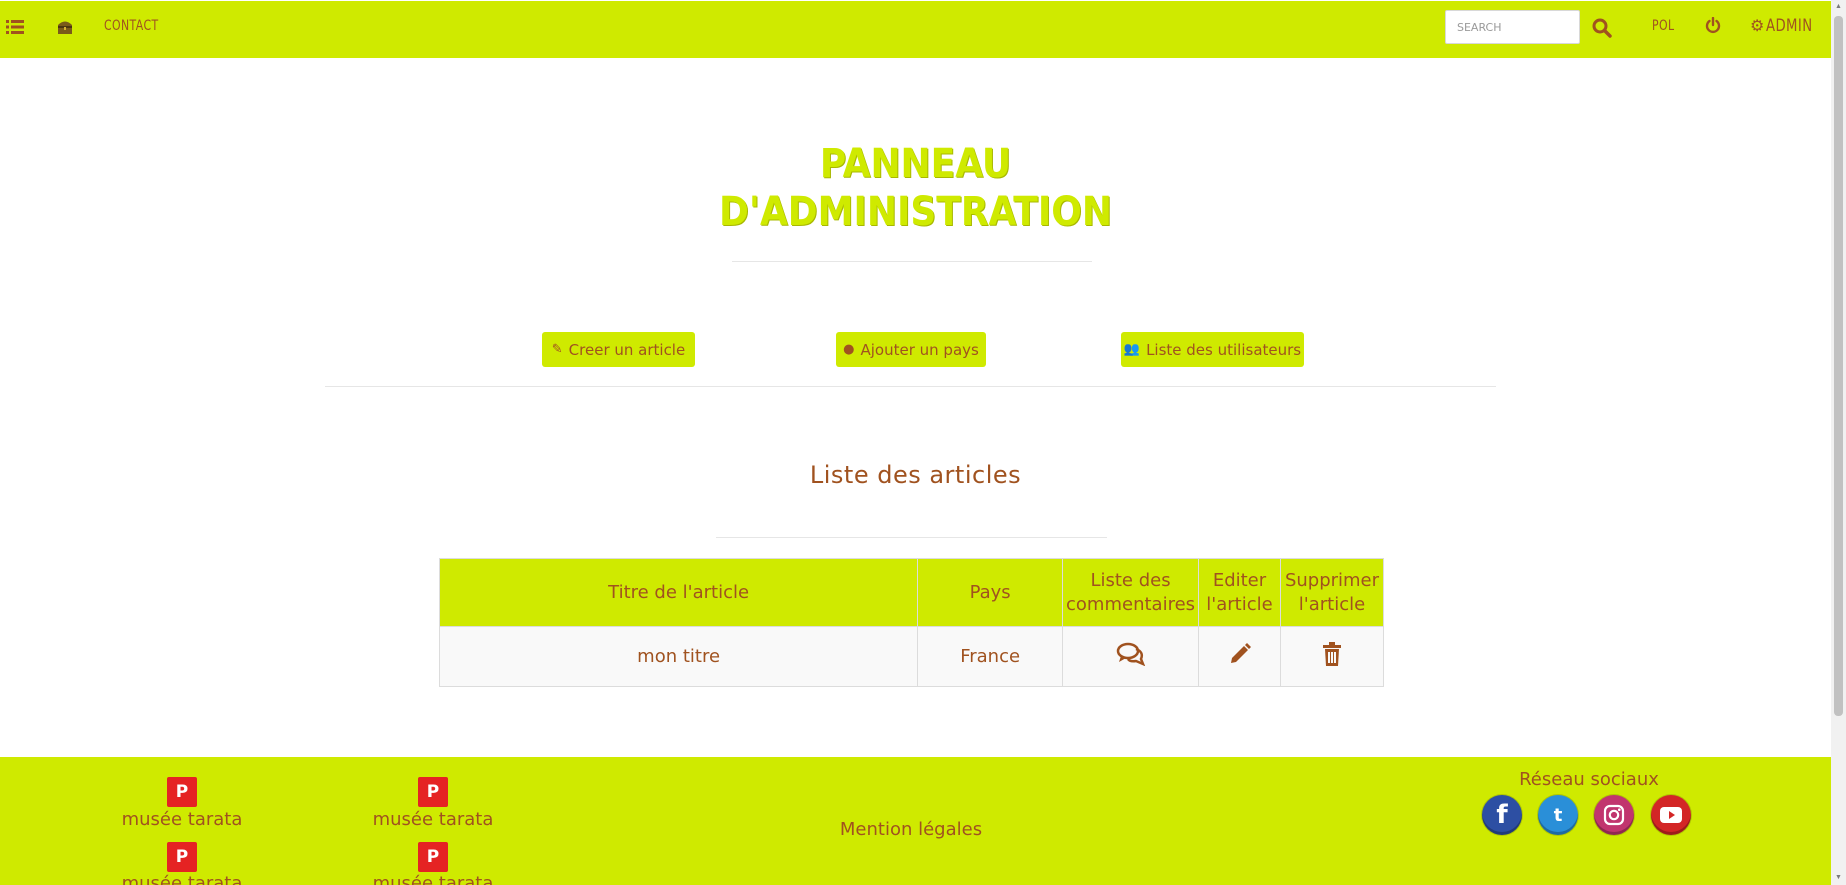  What do you see at coordinates (915, 188) in the screenshot?
I see `page-title: PANNEAU D'ADMINISTRATION` at bounding box center [915, 188].